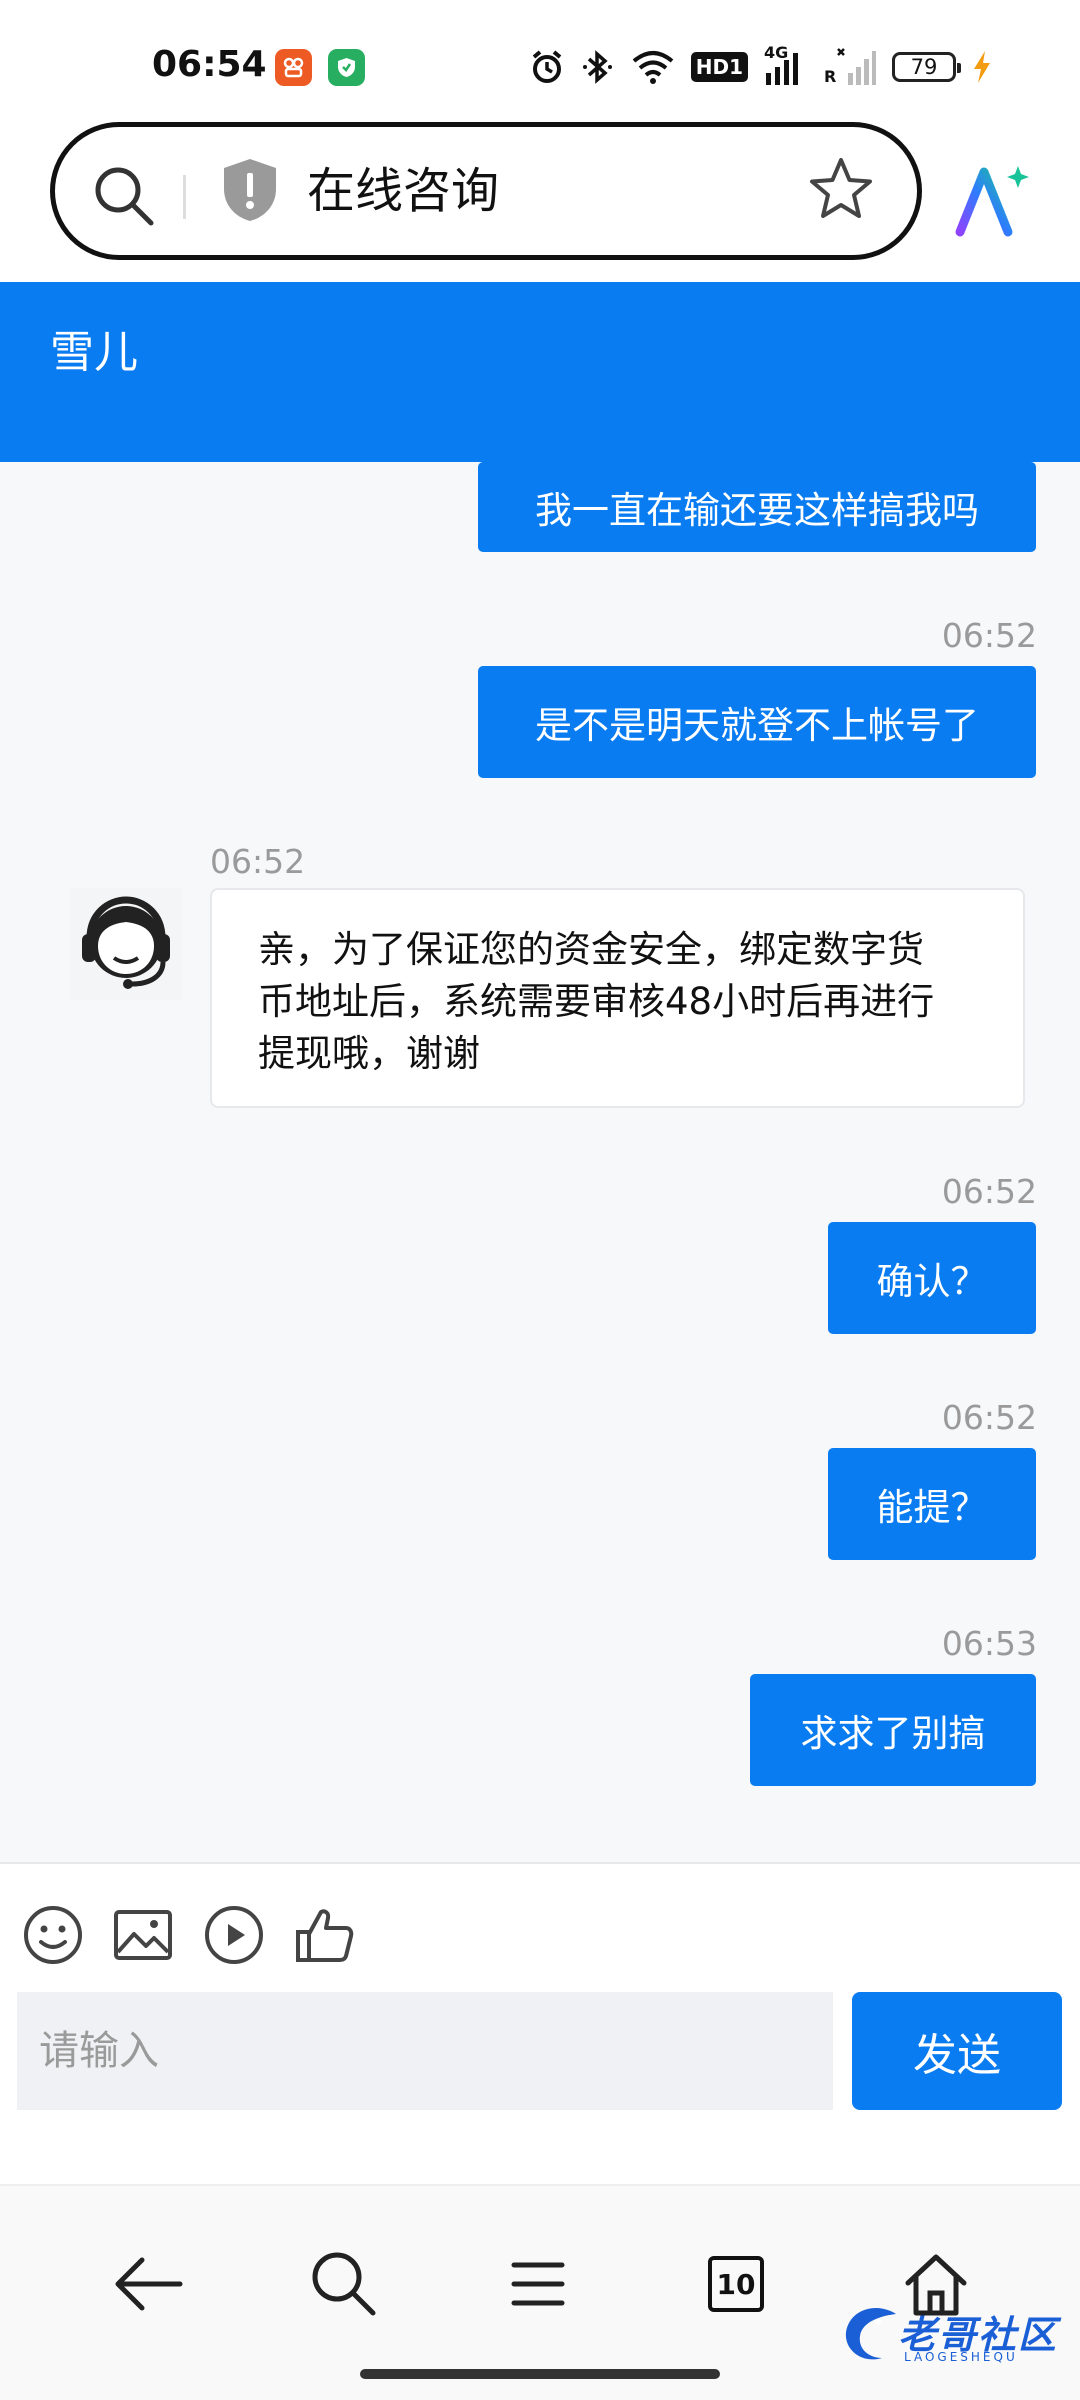 The height and width of the screenshot is (2400, 1080). I want to click on thumbs-up-icon, so click(325, 1935).